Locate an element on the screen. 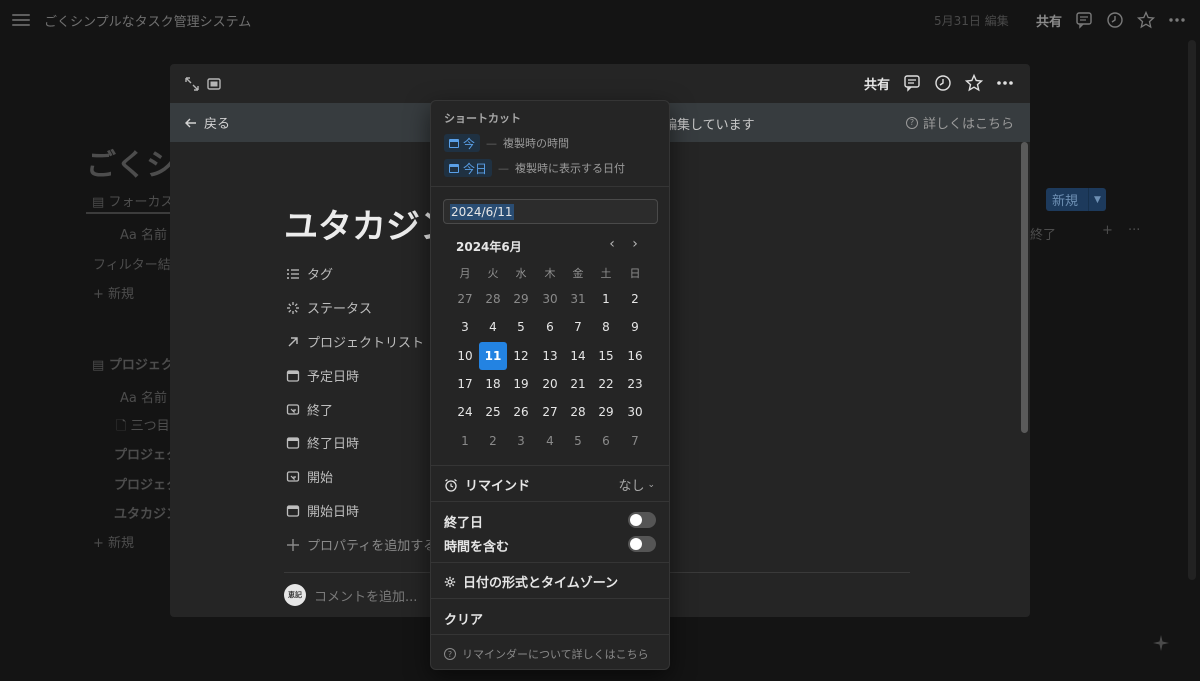  shortcut-chip: 今日 is located at coordinates (468, 168).